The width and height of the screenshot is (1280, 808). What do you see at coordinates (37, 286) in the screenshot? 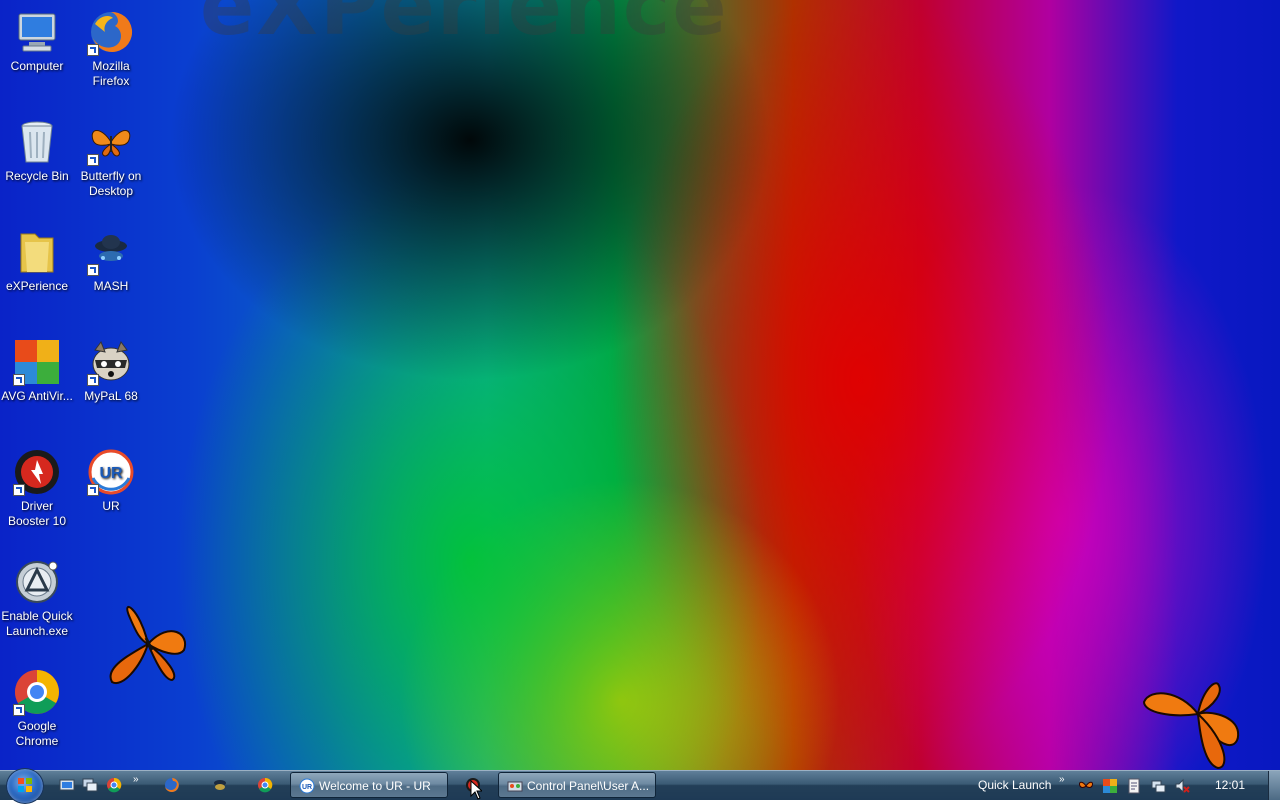
I see `desktop-icon-label: eXPerience` at bounding box center [37, 286].